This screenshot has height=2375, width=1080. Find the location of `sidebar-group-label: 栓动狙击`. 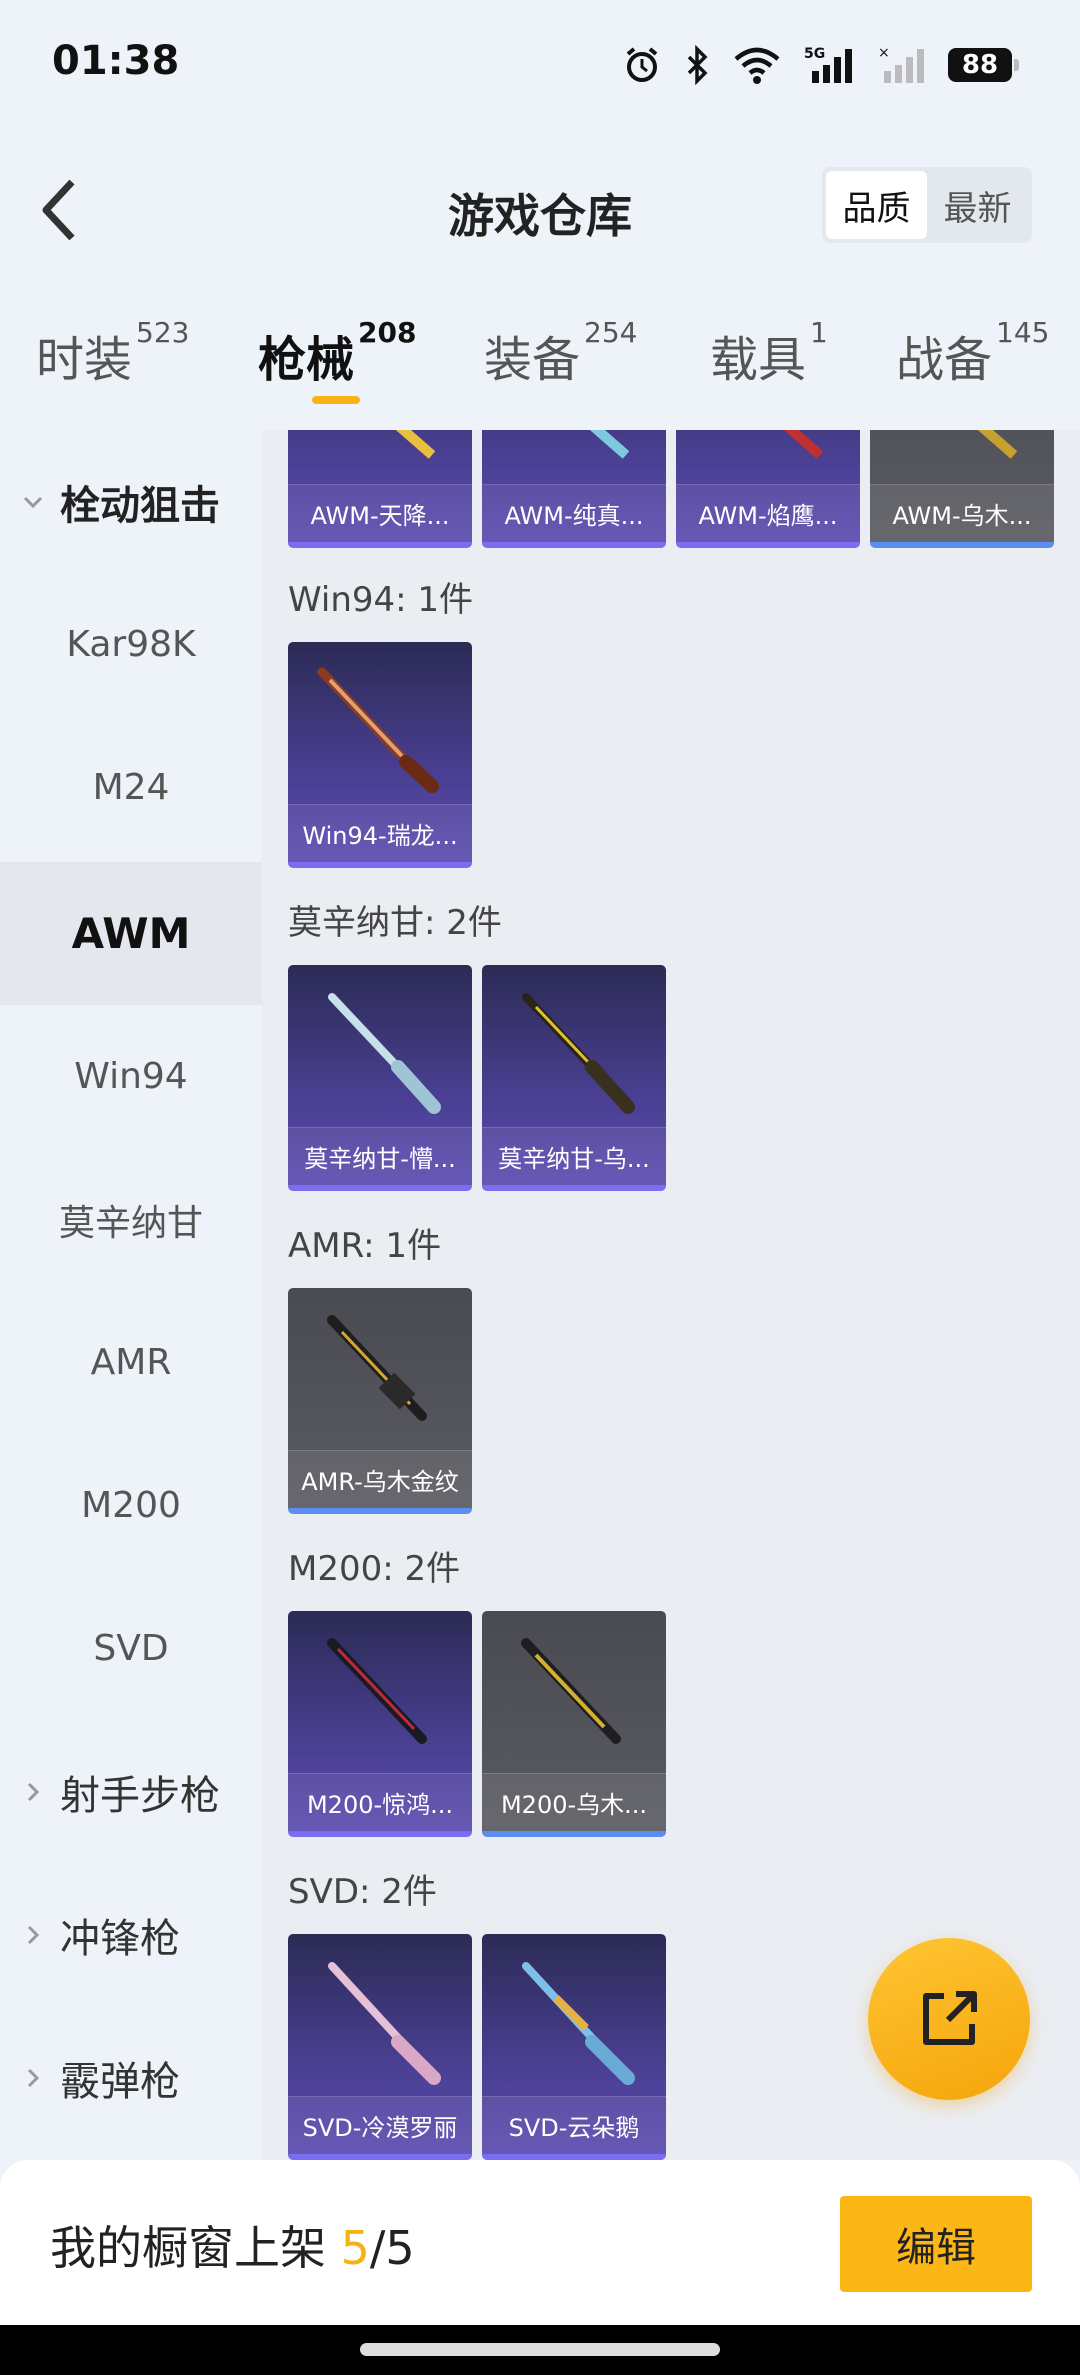

sidebar-group-label: 栓动狙击 is located at coordinates (140, 505).